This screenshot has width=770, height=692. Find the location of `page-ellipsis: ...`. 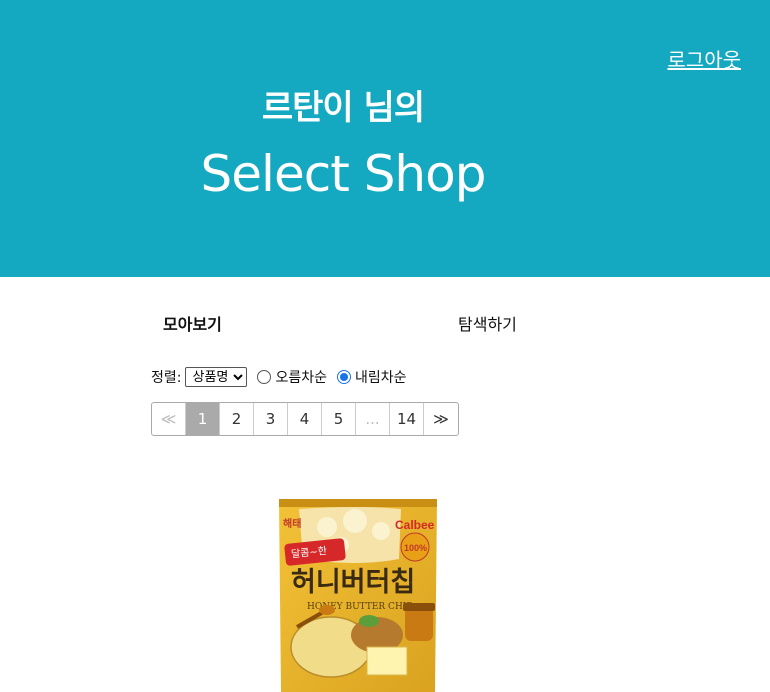

page-ellipsis: ... is located at coordinates (373, 419).